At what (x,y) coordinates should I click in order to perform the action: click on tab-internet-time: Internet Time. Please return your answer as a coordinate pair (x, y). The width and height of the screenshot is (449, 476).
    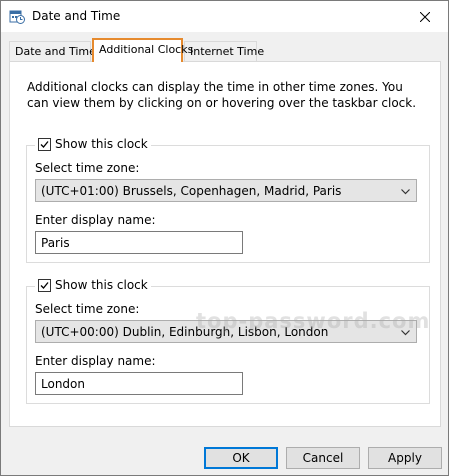
    Looking at the image, I should click on (224, 51).